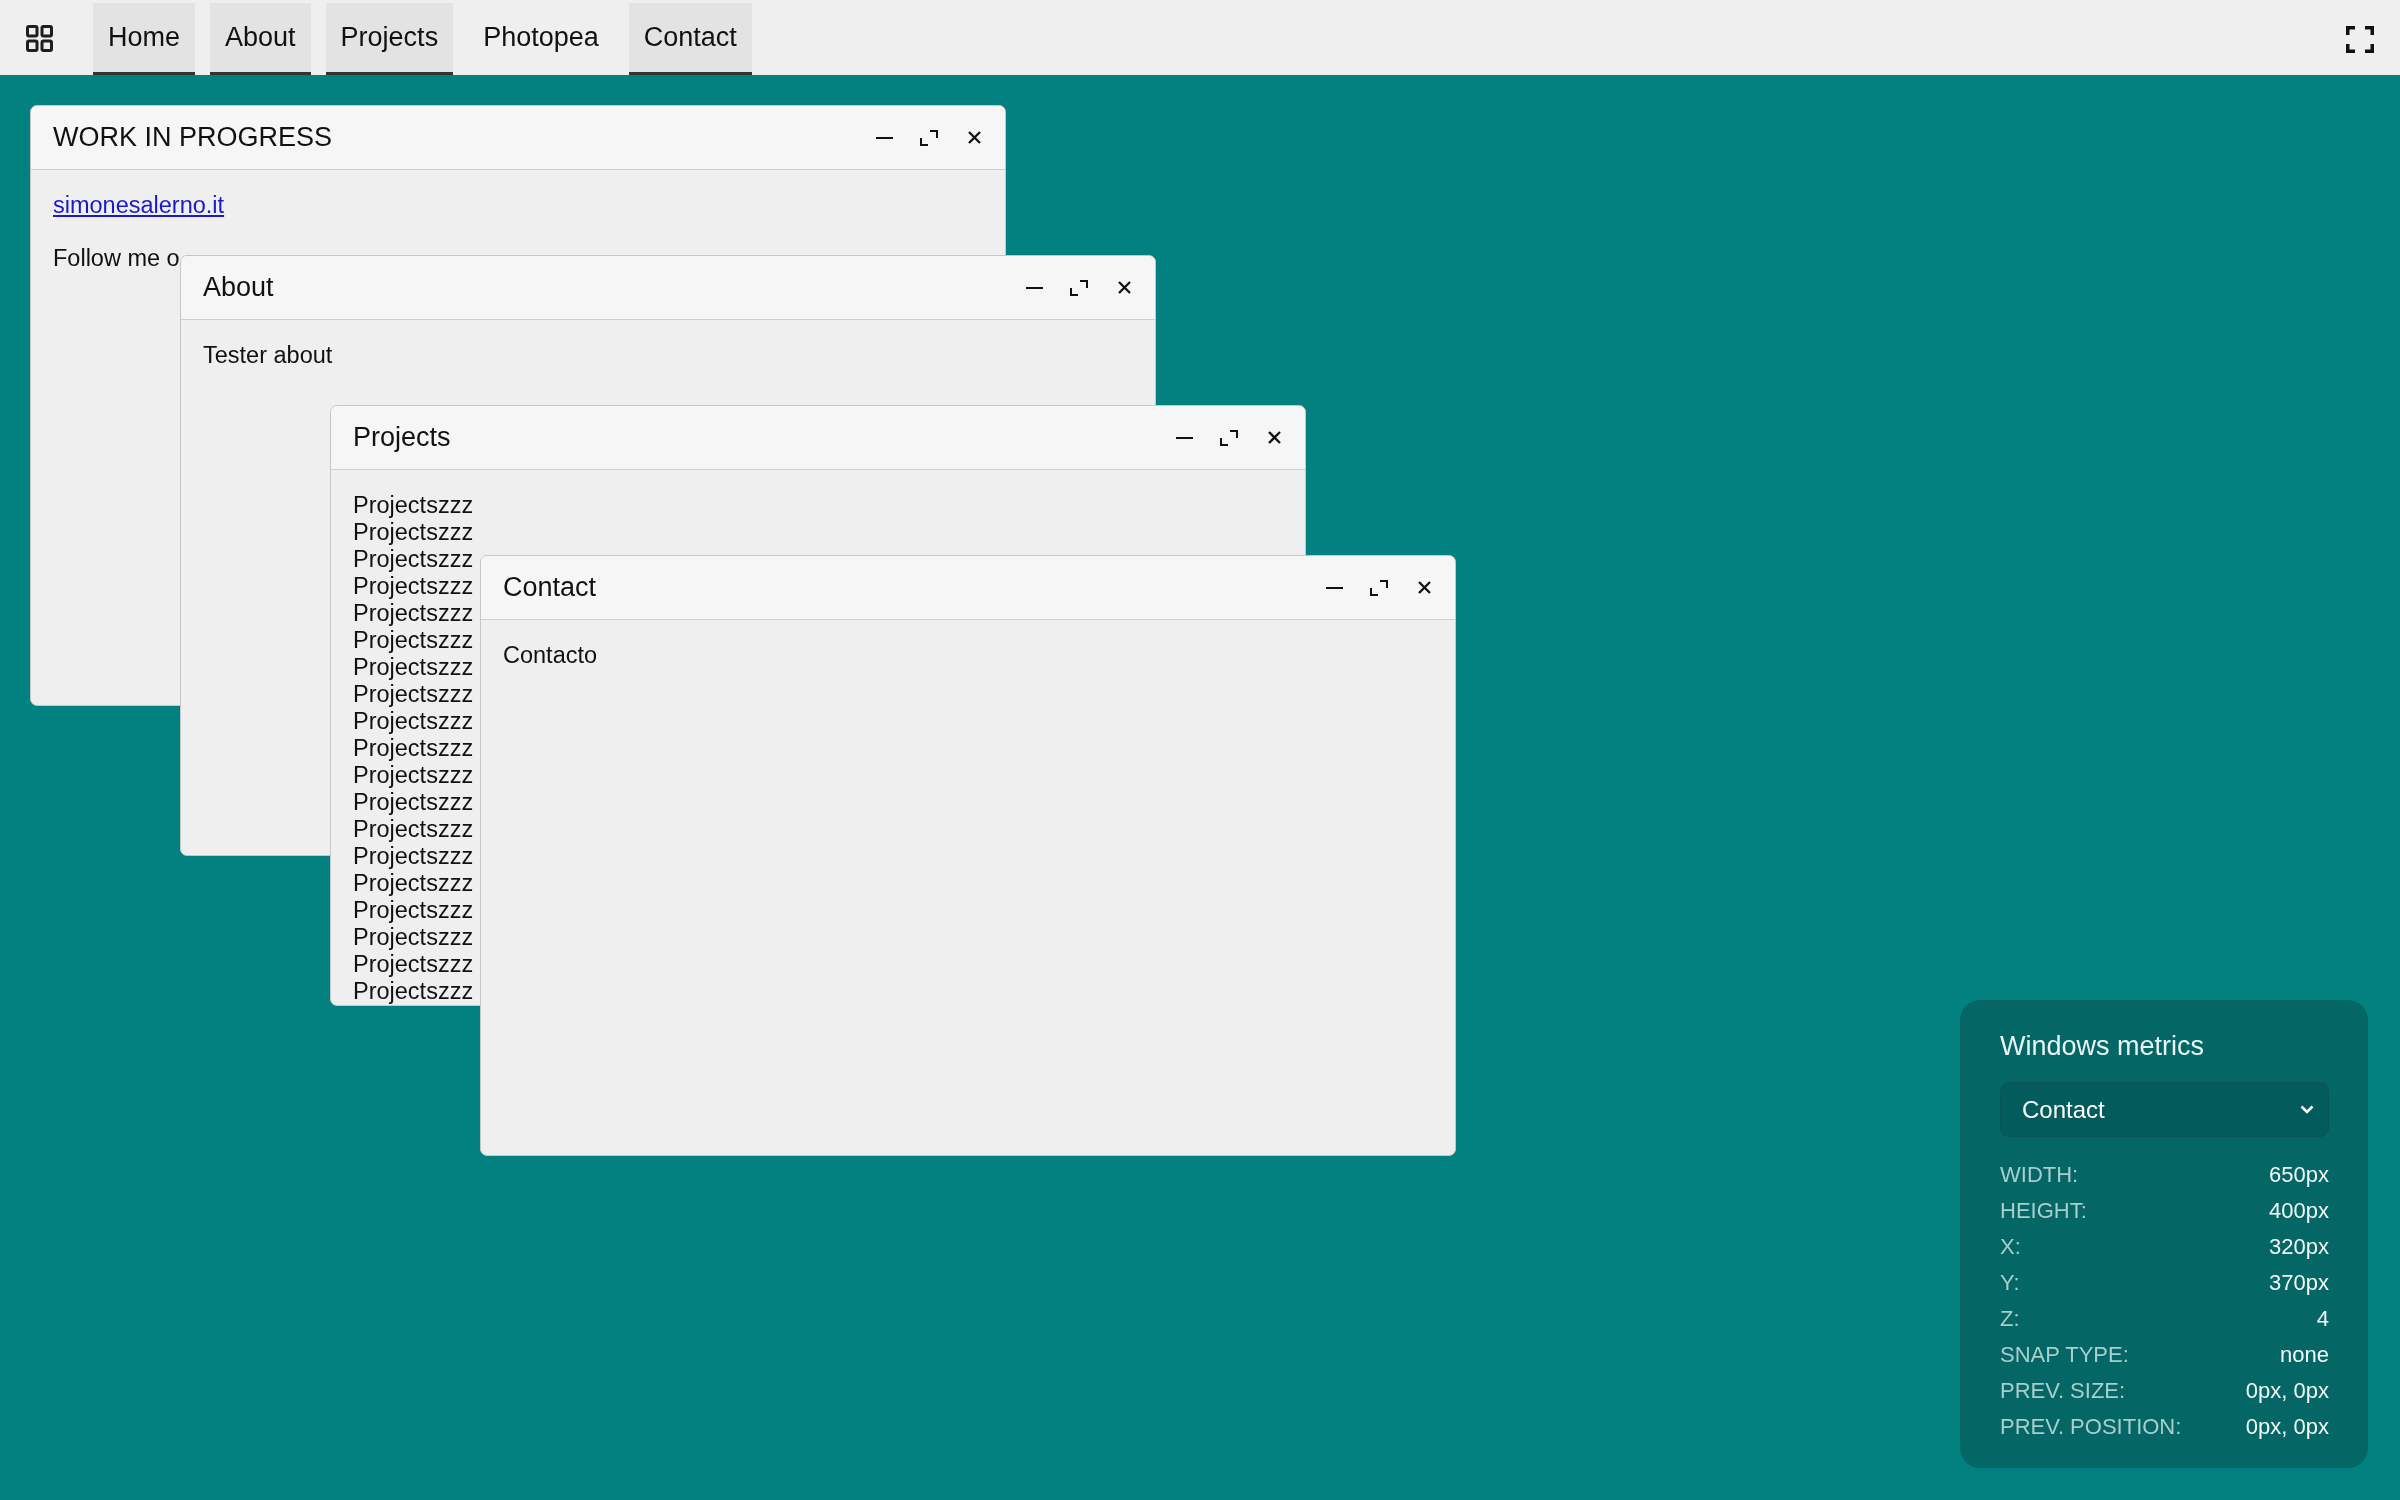 This screenshot has width=2400, height=1500. I want to click on website-link: simonesalerno.it, so click(139, 205).